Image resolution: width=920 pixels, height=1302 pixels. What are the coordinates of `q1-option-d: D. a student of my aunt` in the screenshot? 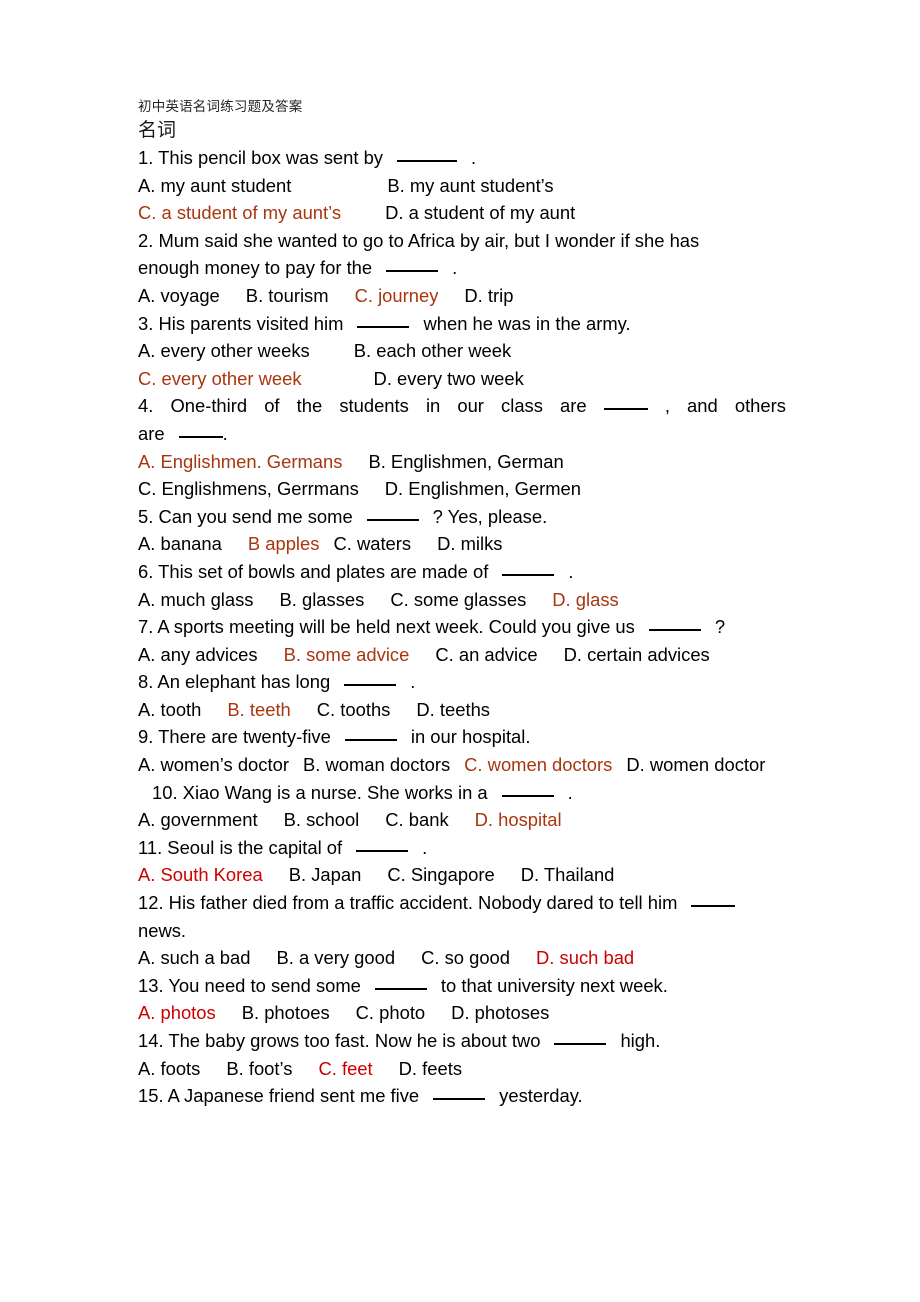 It's located at (480, 212).